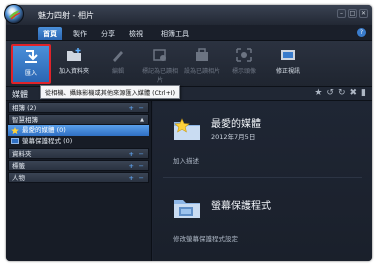 This screenshot has height=267, width=382. What do you see at coordinates (262, 177) in the screenshot?
I see `divider` at bounding box center [262, 177].